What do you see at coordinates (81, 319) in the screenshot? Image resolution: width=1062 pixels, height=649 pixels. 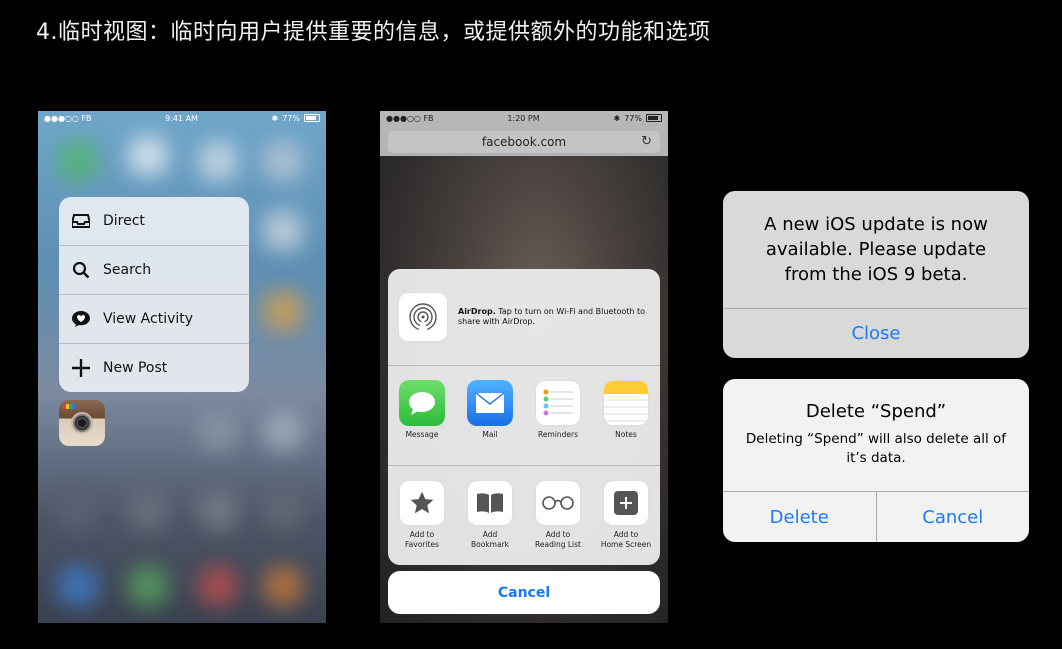 I see `heart-bubble-icon` at bounding box center [81, 319].